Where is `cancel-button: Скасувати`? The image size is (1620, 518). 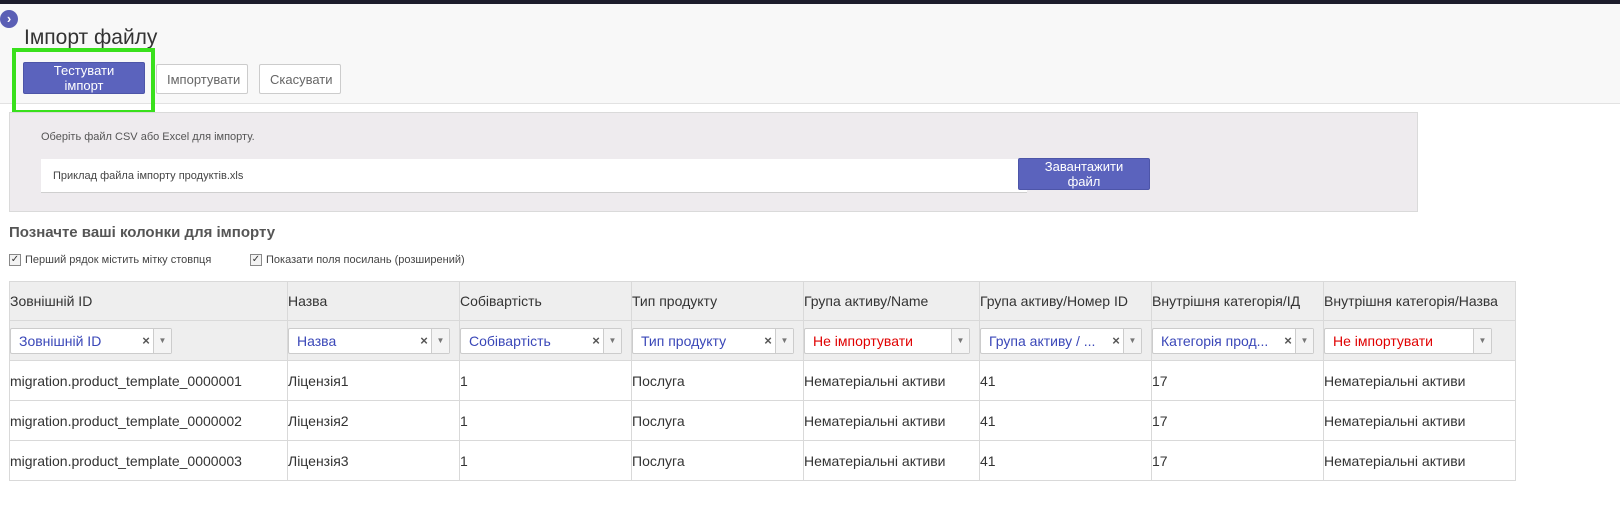
cancel-button: Скасувати is located at coordinates (300, 79).